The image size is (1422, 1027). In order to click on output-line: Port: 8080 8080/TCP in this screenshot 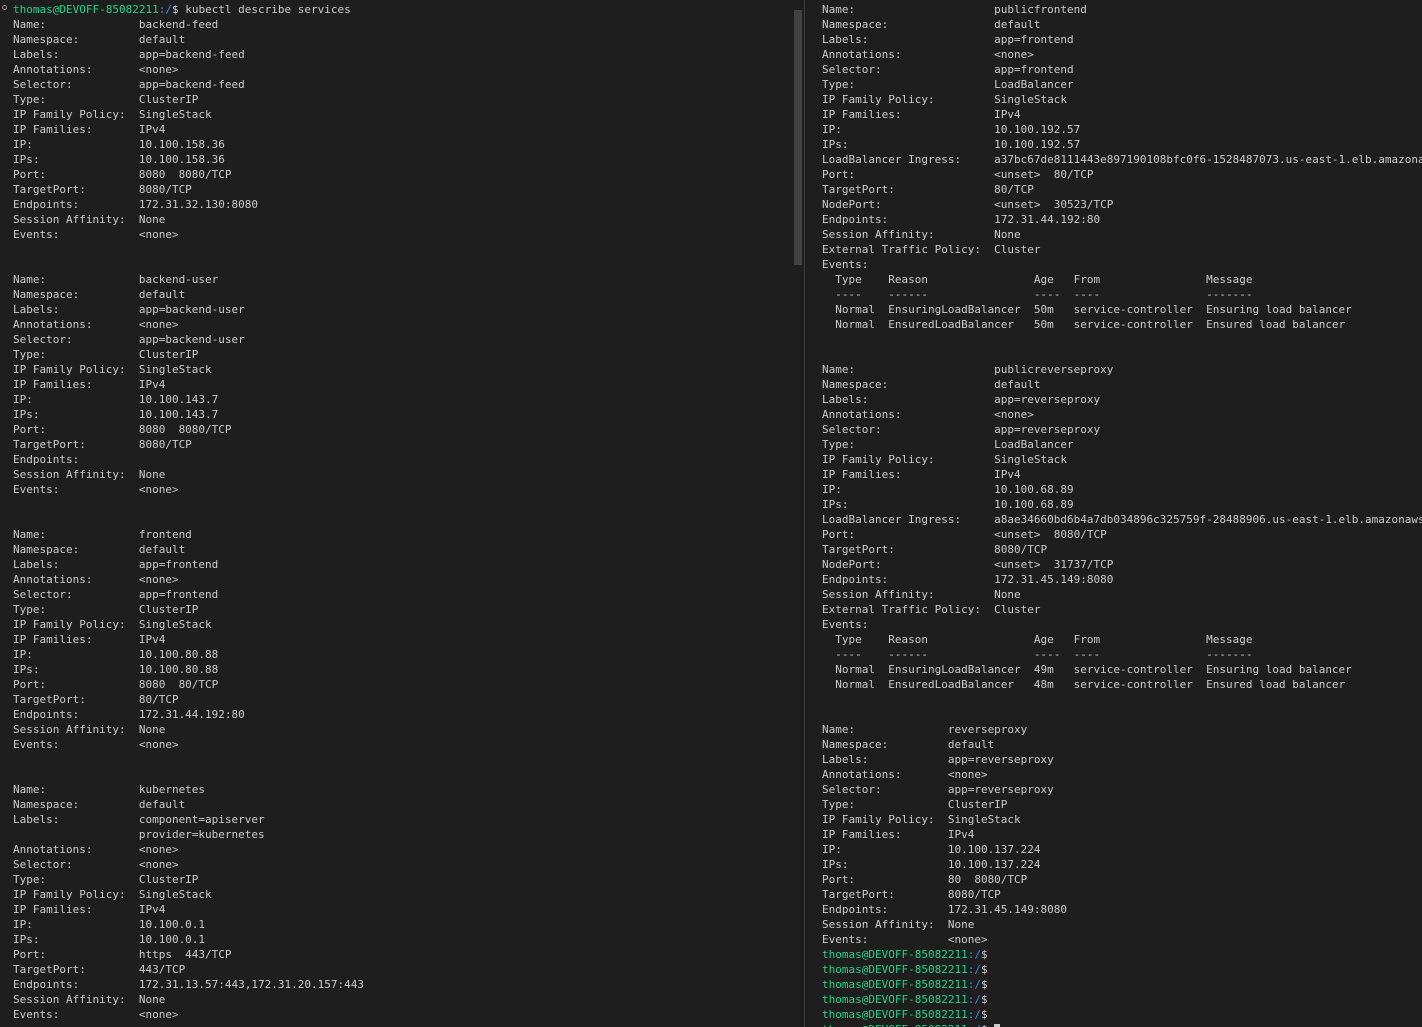, I will do `click(122, 174)`.